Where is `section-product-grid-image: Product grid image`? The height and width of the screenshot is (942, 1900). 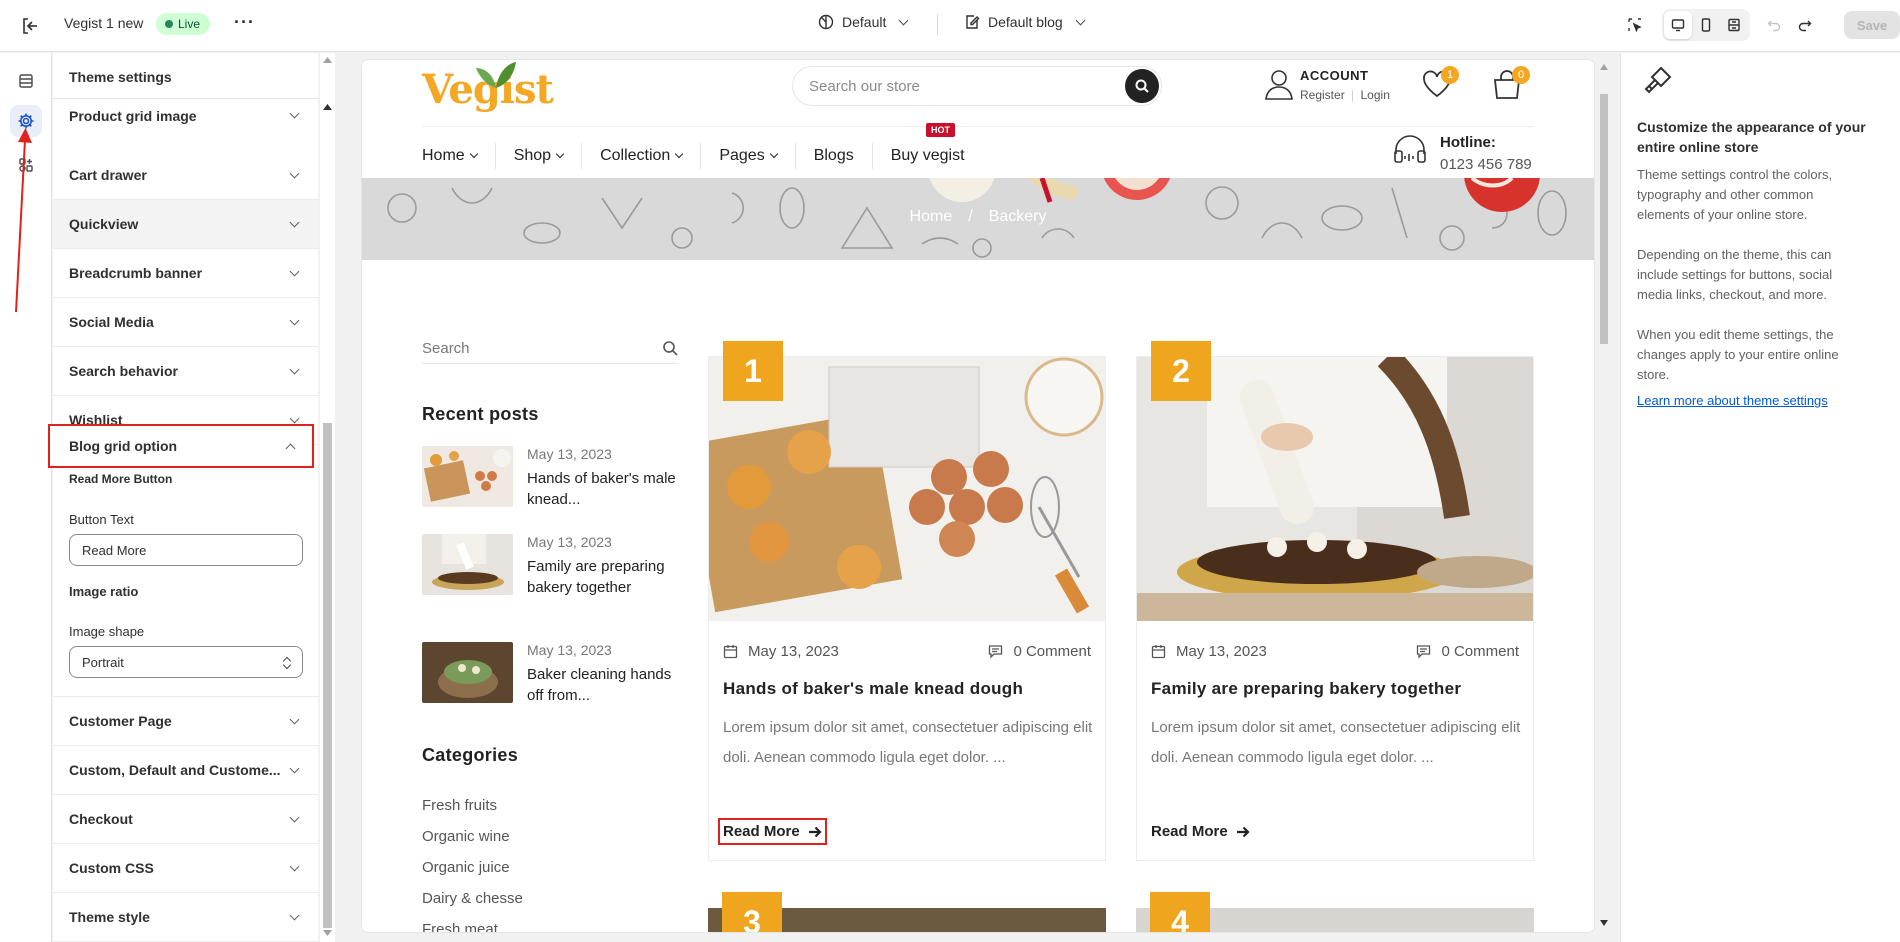
section-product-grid-image: Product grid image is located at coordinates (185, 120).